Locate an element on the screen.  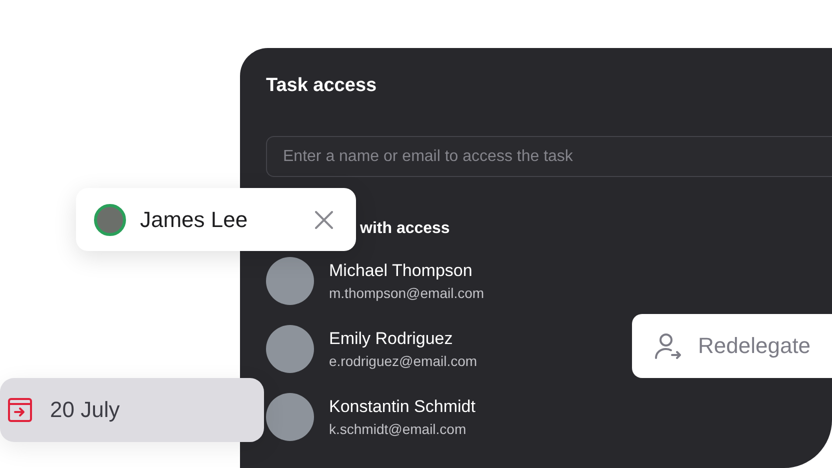
person-name: Michael Thompson is located at coordinates (401, 270).